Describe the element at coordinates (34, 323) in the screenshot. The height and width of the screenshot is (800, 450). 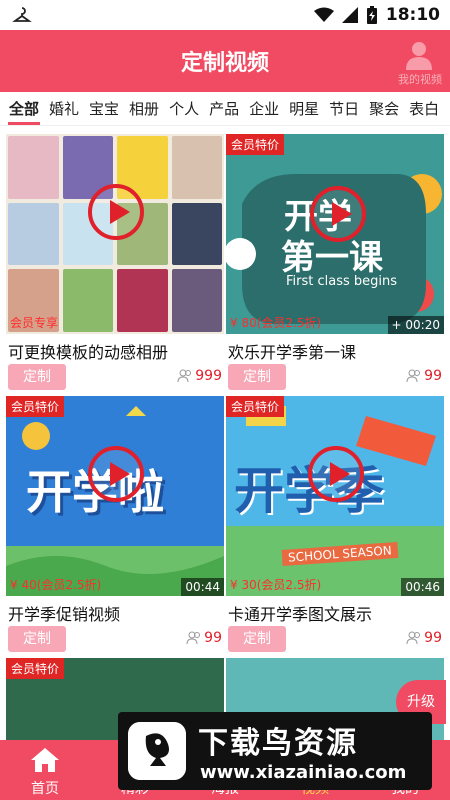
I see `price-label: 会员专享` at that location.